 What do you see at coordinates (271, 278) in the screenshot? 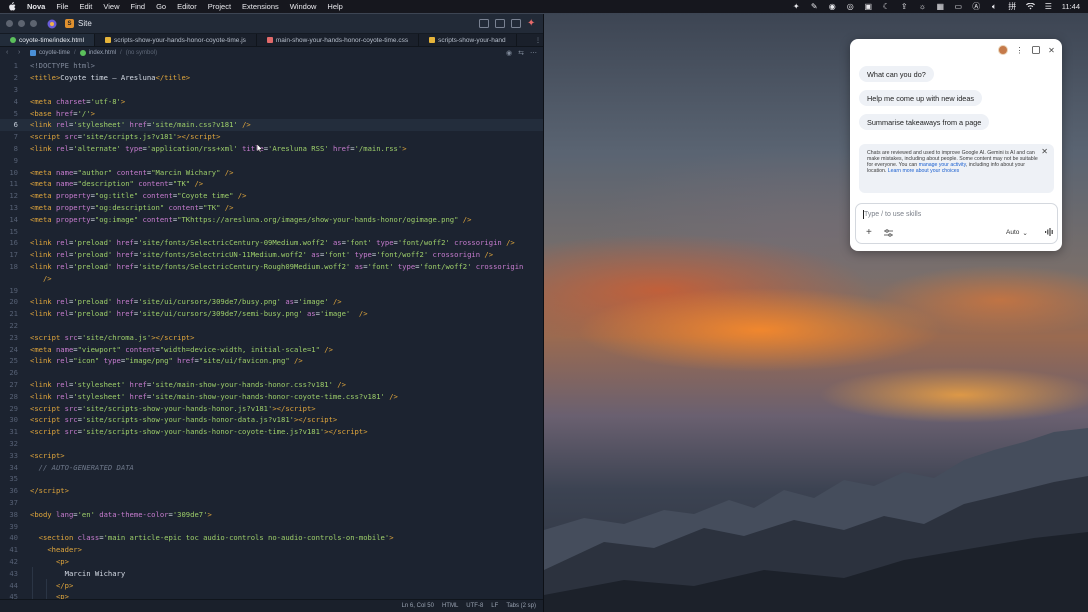
I see `code-line: />` at bounding box center [271, 278].